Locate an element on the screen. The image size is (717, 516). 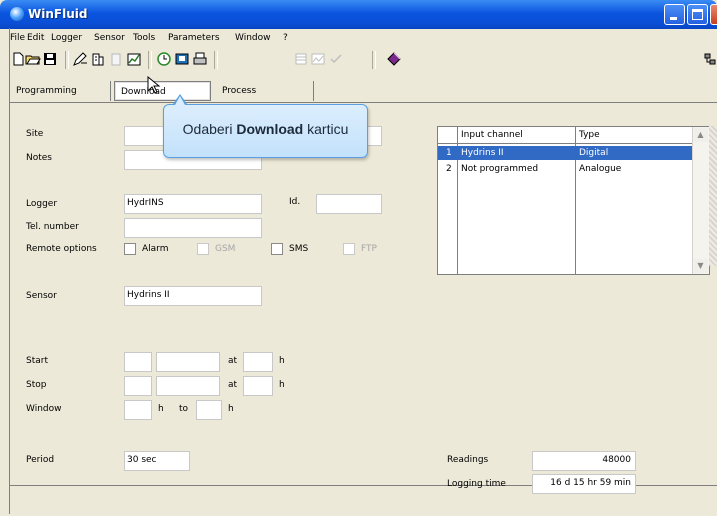
id-label: Id. is located at coordinates (295, 202).